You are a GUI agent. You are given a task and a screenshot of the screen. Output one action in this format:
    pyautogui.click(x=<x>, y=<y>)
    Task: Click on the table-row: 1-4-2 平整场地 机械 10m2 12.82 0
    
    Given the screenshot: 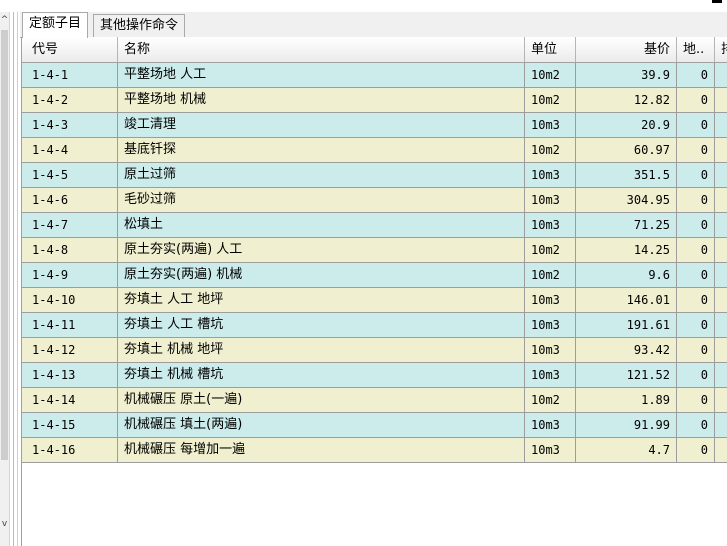 What is the action you would take?
    pyautogui.click(x=374, y=100)
    